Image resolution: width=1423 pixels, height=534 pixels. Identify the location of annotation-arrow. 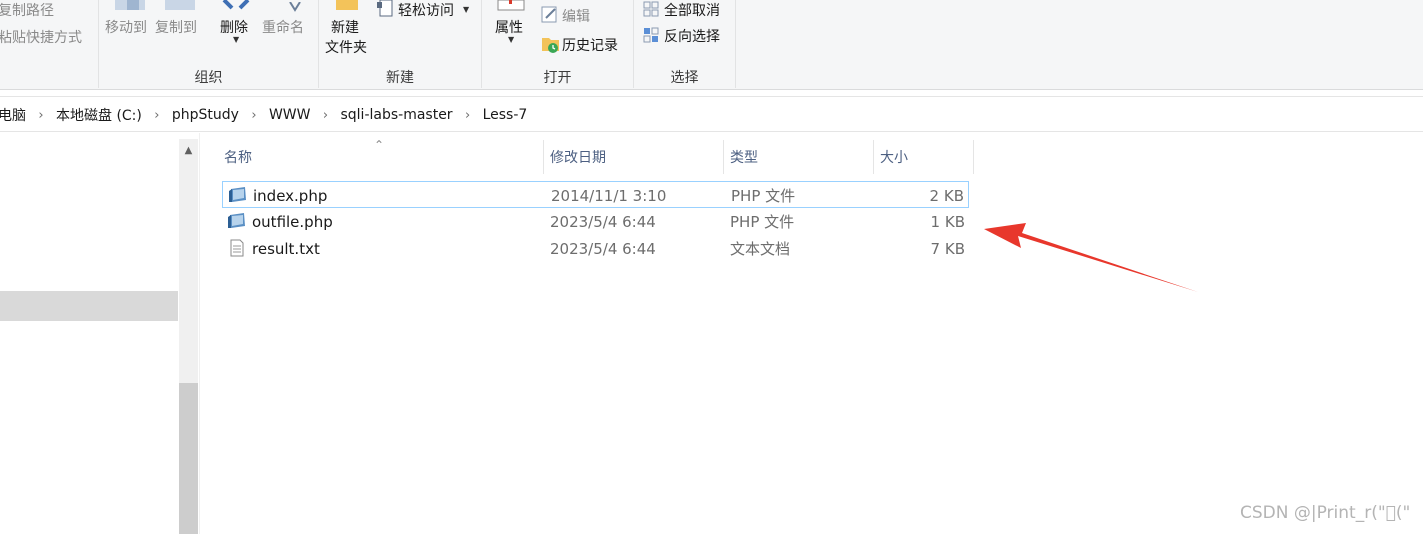
(1091, 257).